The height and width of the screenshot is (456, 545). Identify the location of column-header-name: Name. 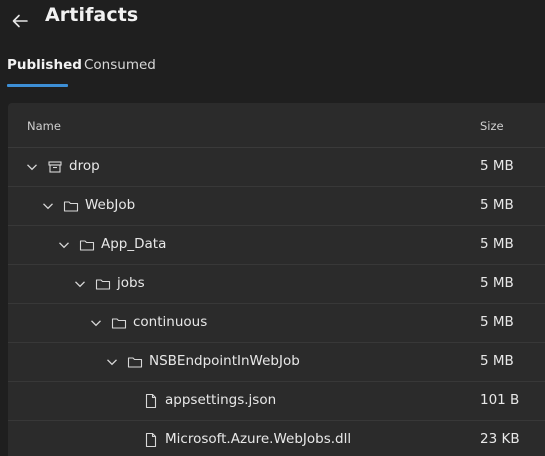
(44, 126).